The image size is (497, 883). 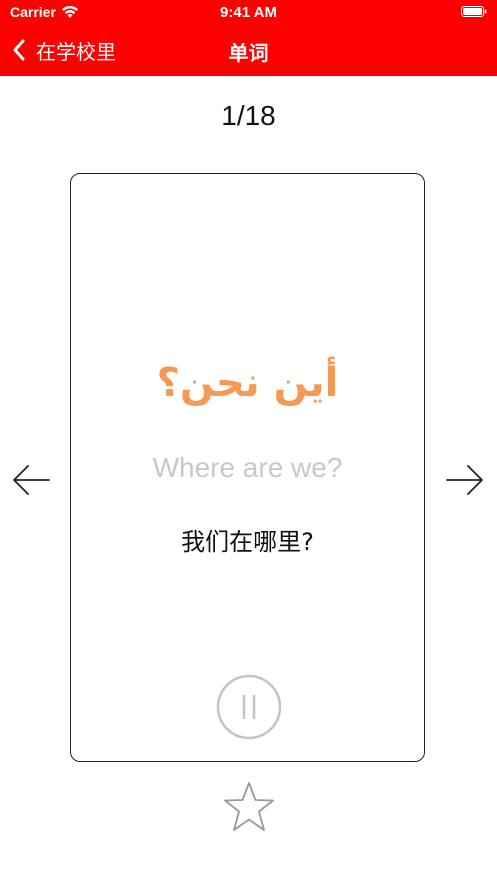 I want to click on english-translation: Where are we?, so click(x=247, y=467).